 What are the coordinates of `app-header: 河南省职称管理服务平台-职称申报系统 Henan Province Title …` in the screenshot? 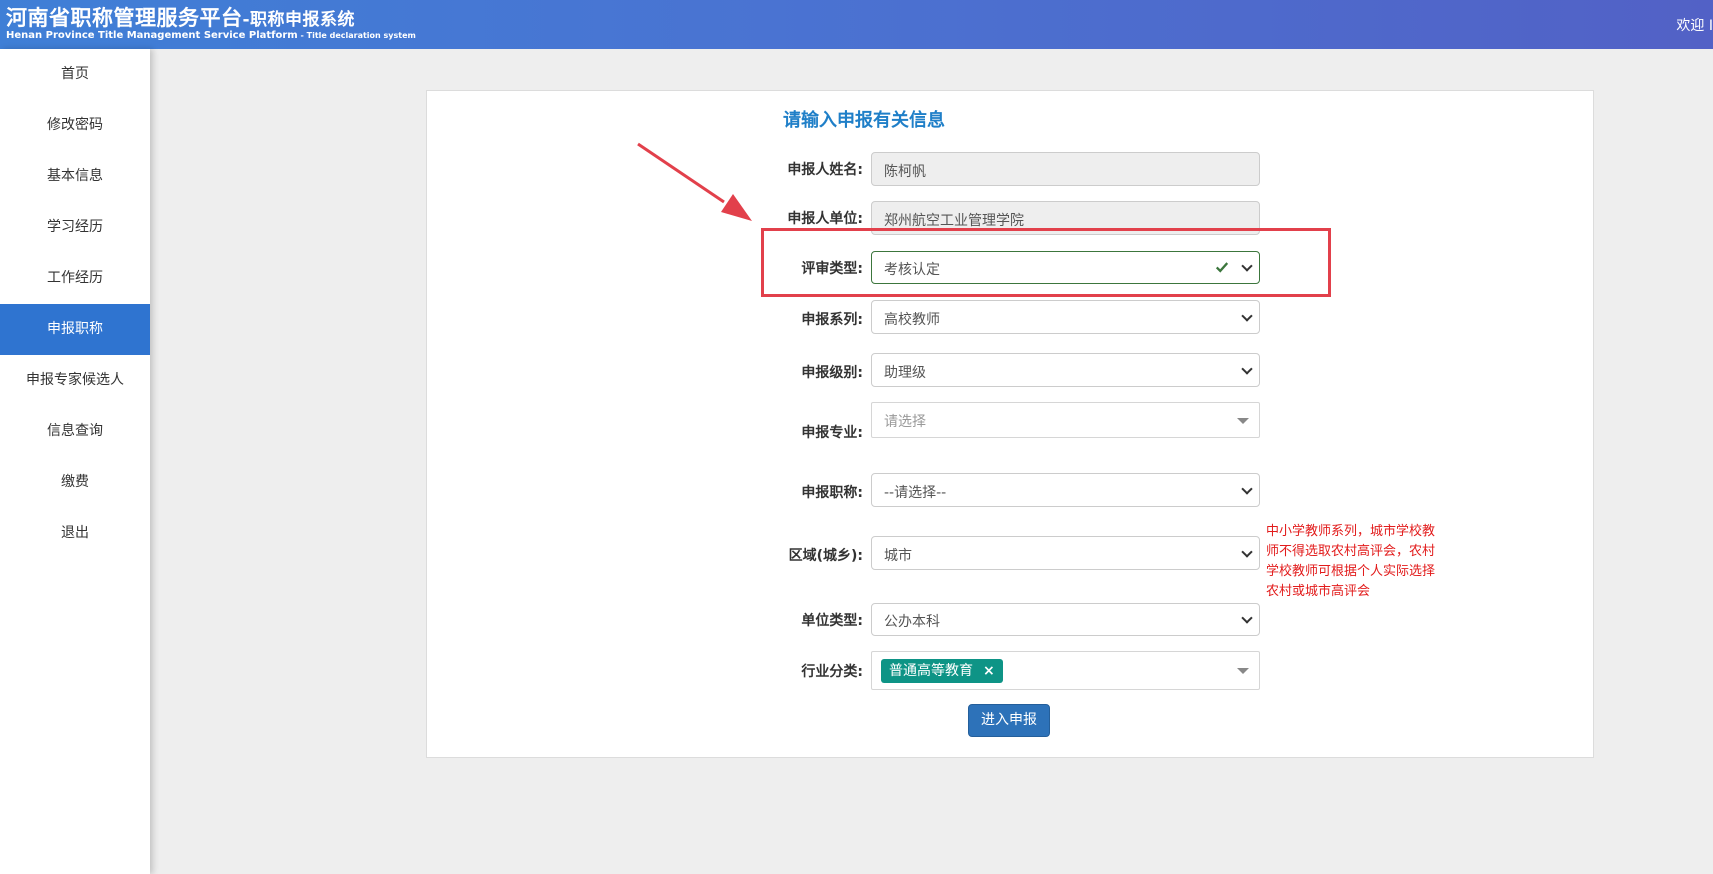 It's located at (856, 24).